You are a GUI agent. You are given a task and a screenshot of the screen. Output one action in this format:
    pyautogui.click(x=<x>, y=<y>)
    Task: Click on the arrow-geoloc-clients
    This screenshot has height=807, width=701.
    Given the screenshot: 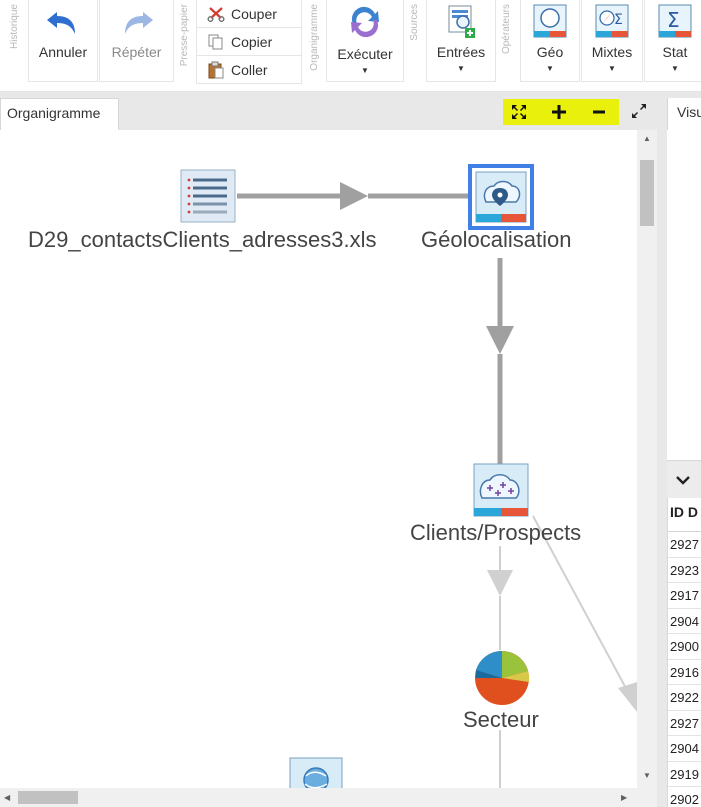 What is the action you would take?
    pyautogui.click(x=500, y=340)
    